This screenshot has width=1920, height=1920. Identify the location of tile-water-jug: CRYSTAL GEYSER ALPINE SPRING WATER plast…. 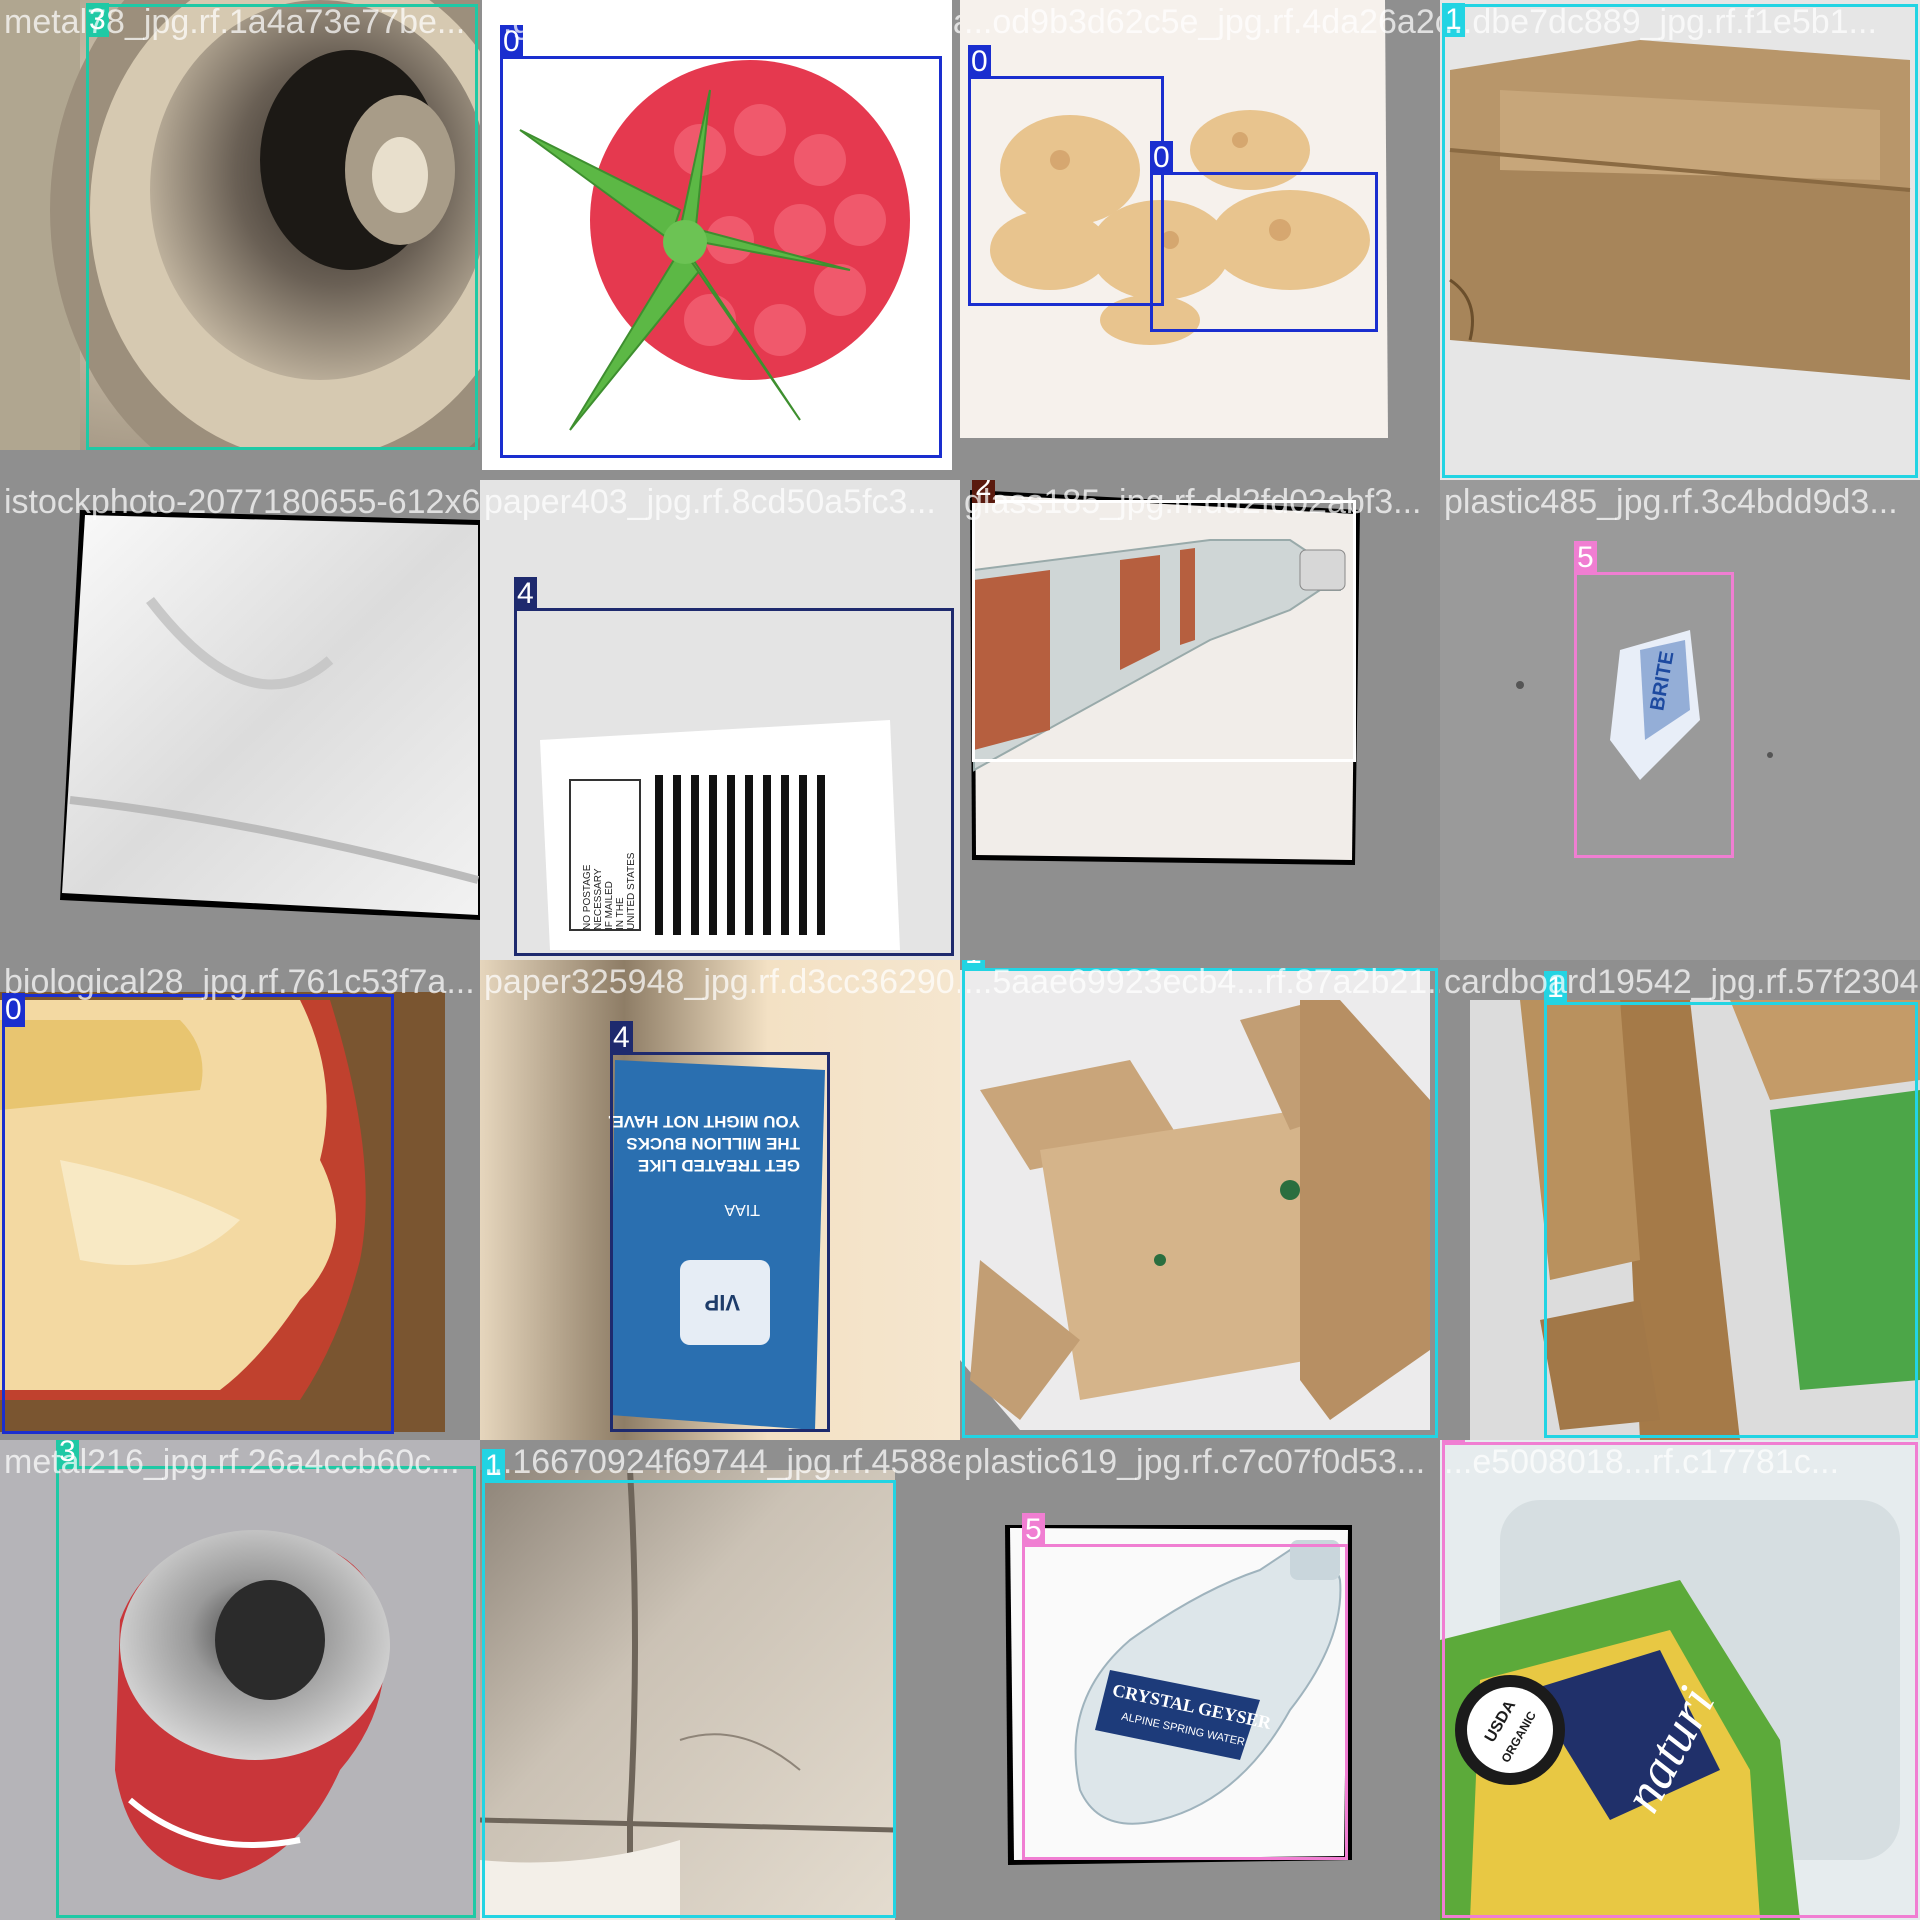
(1200, 1680).